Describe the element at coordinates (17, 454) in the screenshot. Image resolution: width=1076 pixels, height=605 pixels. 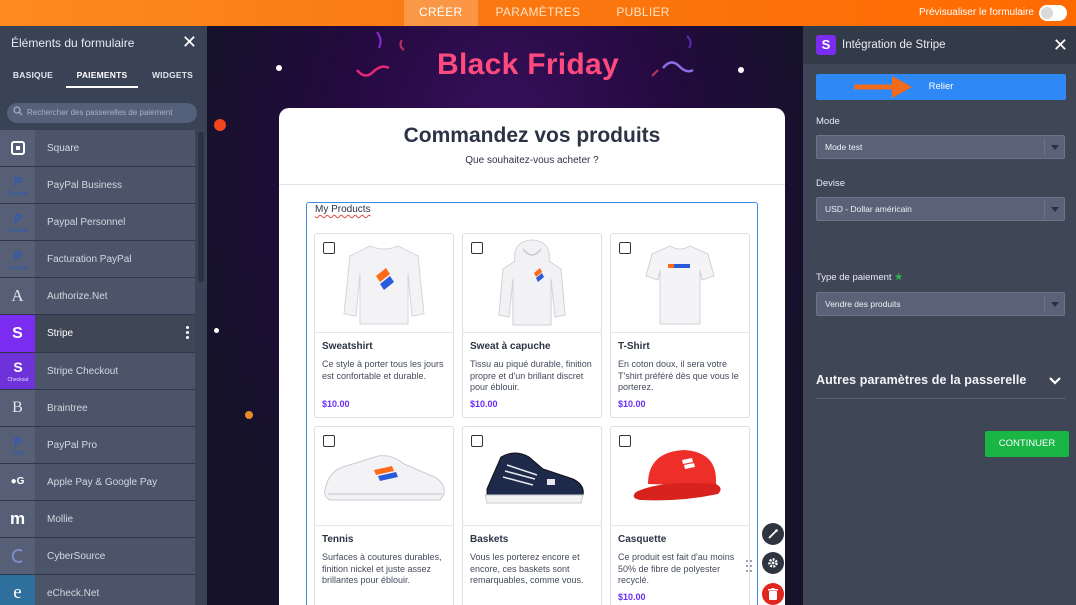
I see `badge-text: PRO` at that location.